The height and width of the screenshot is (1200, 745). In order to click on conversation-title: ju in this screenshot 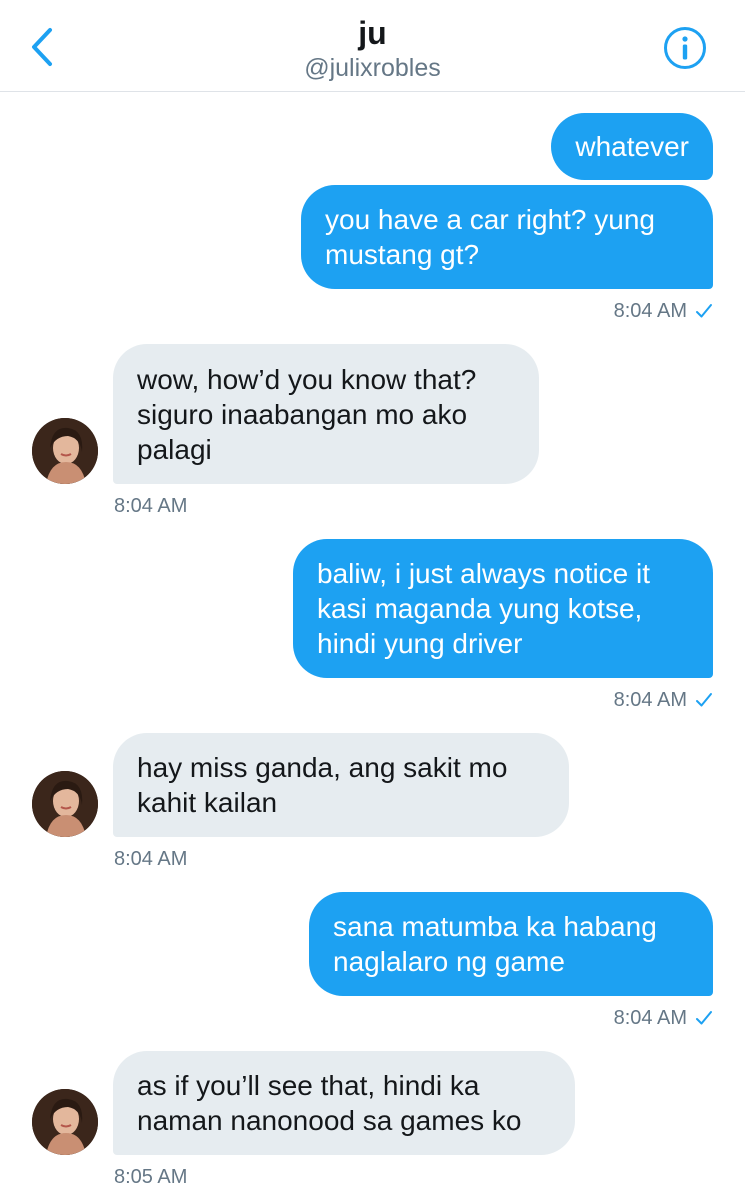, I will do `click(372, 33)`.